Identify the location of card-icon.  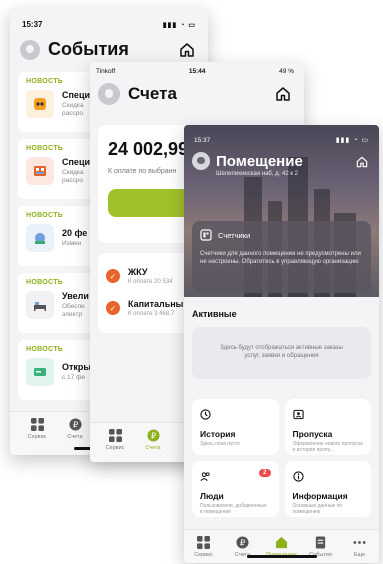
(40, 372).